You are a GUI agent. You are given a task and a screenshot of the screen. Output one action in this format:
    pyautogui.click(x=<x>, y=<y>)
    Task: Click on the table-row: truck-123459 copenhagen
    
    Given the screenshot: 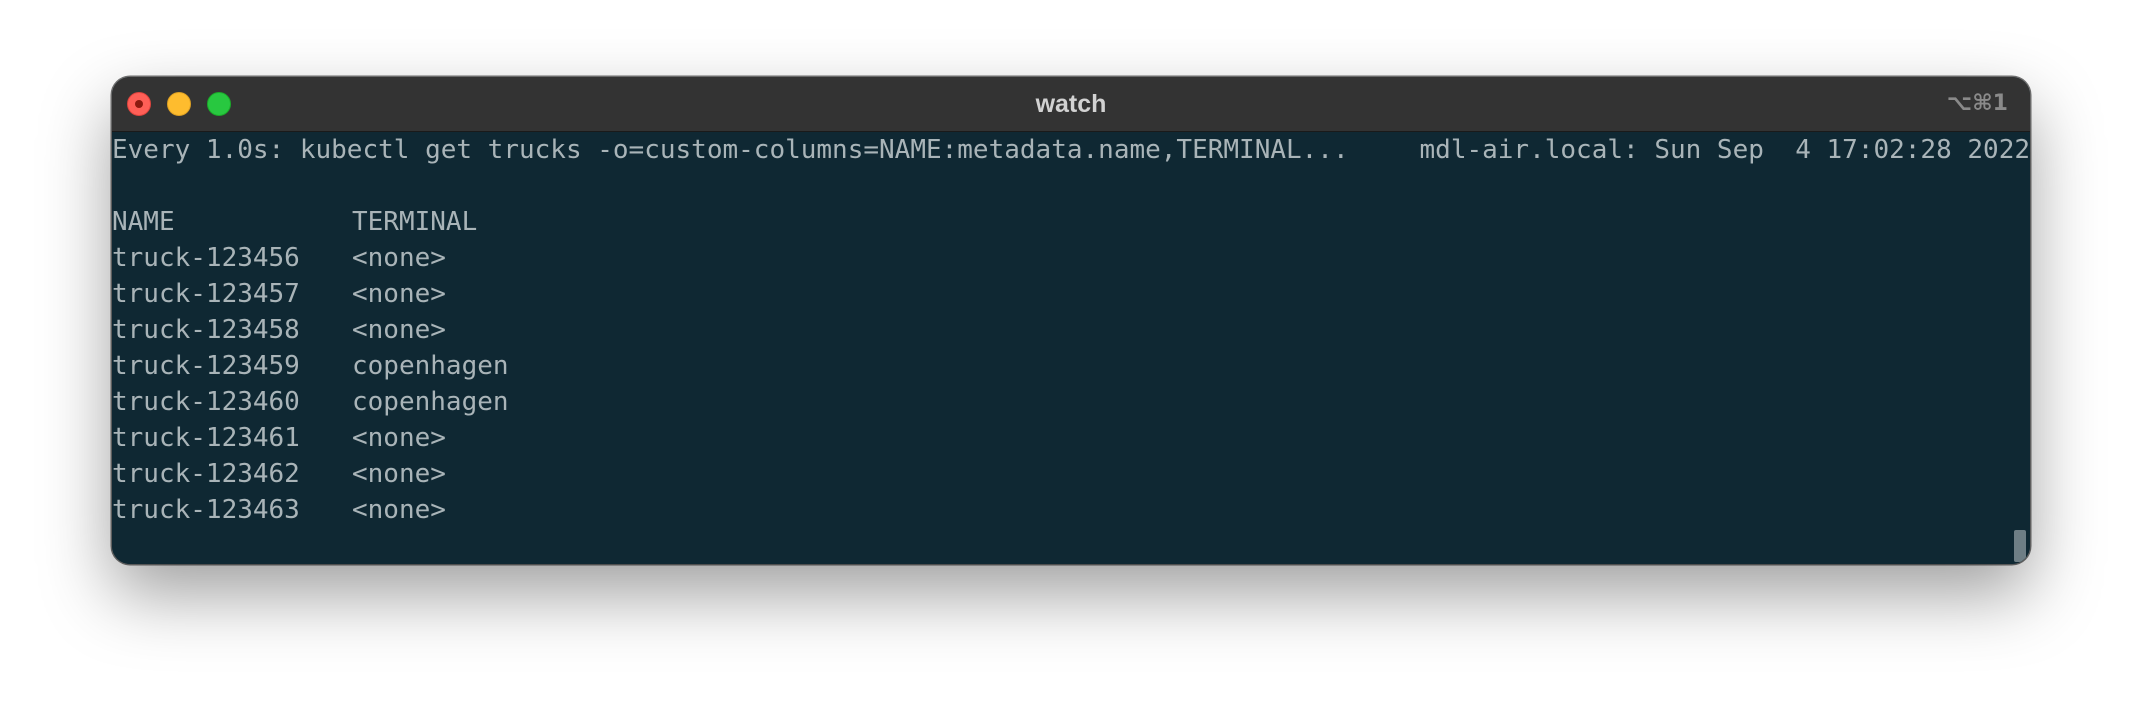 What is the action you would take?
    pyautogui.click(x=1071, y=366)
    